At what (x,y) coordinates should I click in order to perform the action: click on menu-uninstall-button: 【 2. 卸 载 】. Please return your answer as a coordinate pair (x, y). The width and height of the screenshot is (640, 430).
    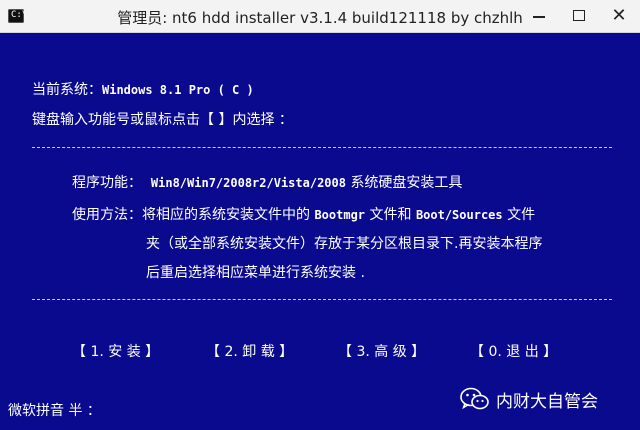
    Looking at the image, I should click on (249, 351).